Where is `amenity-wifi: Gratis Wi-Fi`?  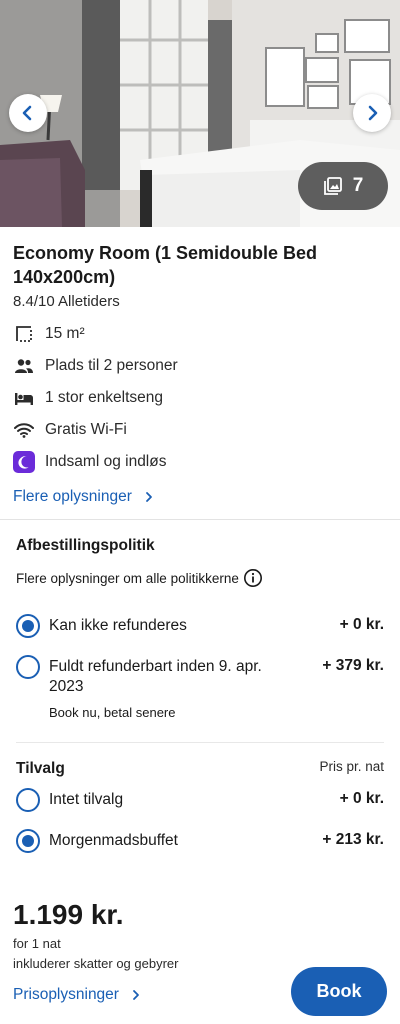 amenity-wifi: Gratis Wi-Fi is located at coordinates (70, 430).